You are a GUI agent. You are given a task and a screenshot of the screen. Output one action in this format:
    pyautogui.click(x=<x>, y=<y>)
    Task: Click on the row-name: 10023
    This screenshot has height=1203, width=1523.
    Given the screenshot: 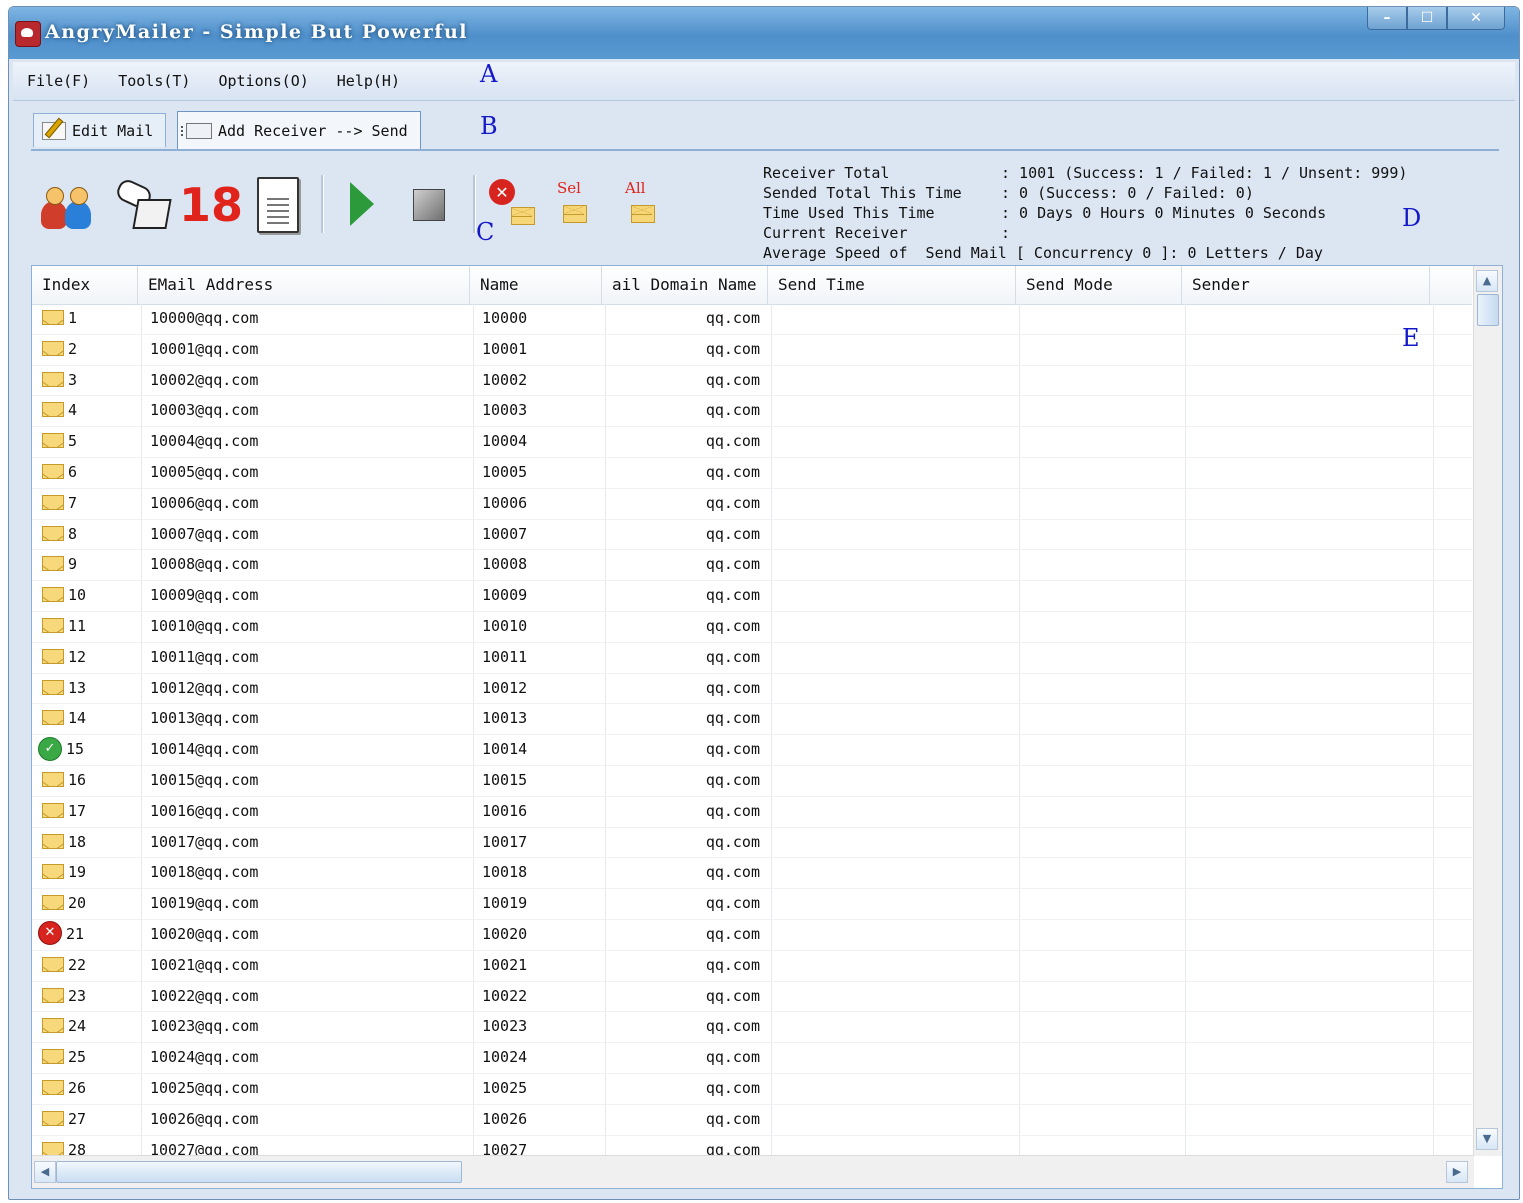 What is the action you would take?
    pyautogui.click(x=505, y=1026)
    